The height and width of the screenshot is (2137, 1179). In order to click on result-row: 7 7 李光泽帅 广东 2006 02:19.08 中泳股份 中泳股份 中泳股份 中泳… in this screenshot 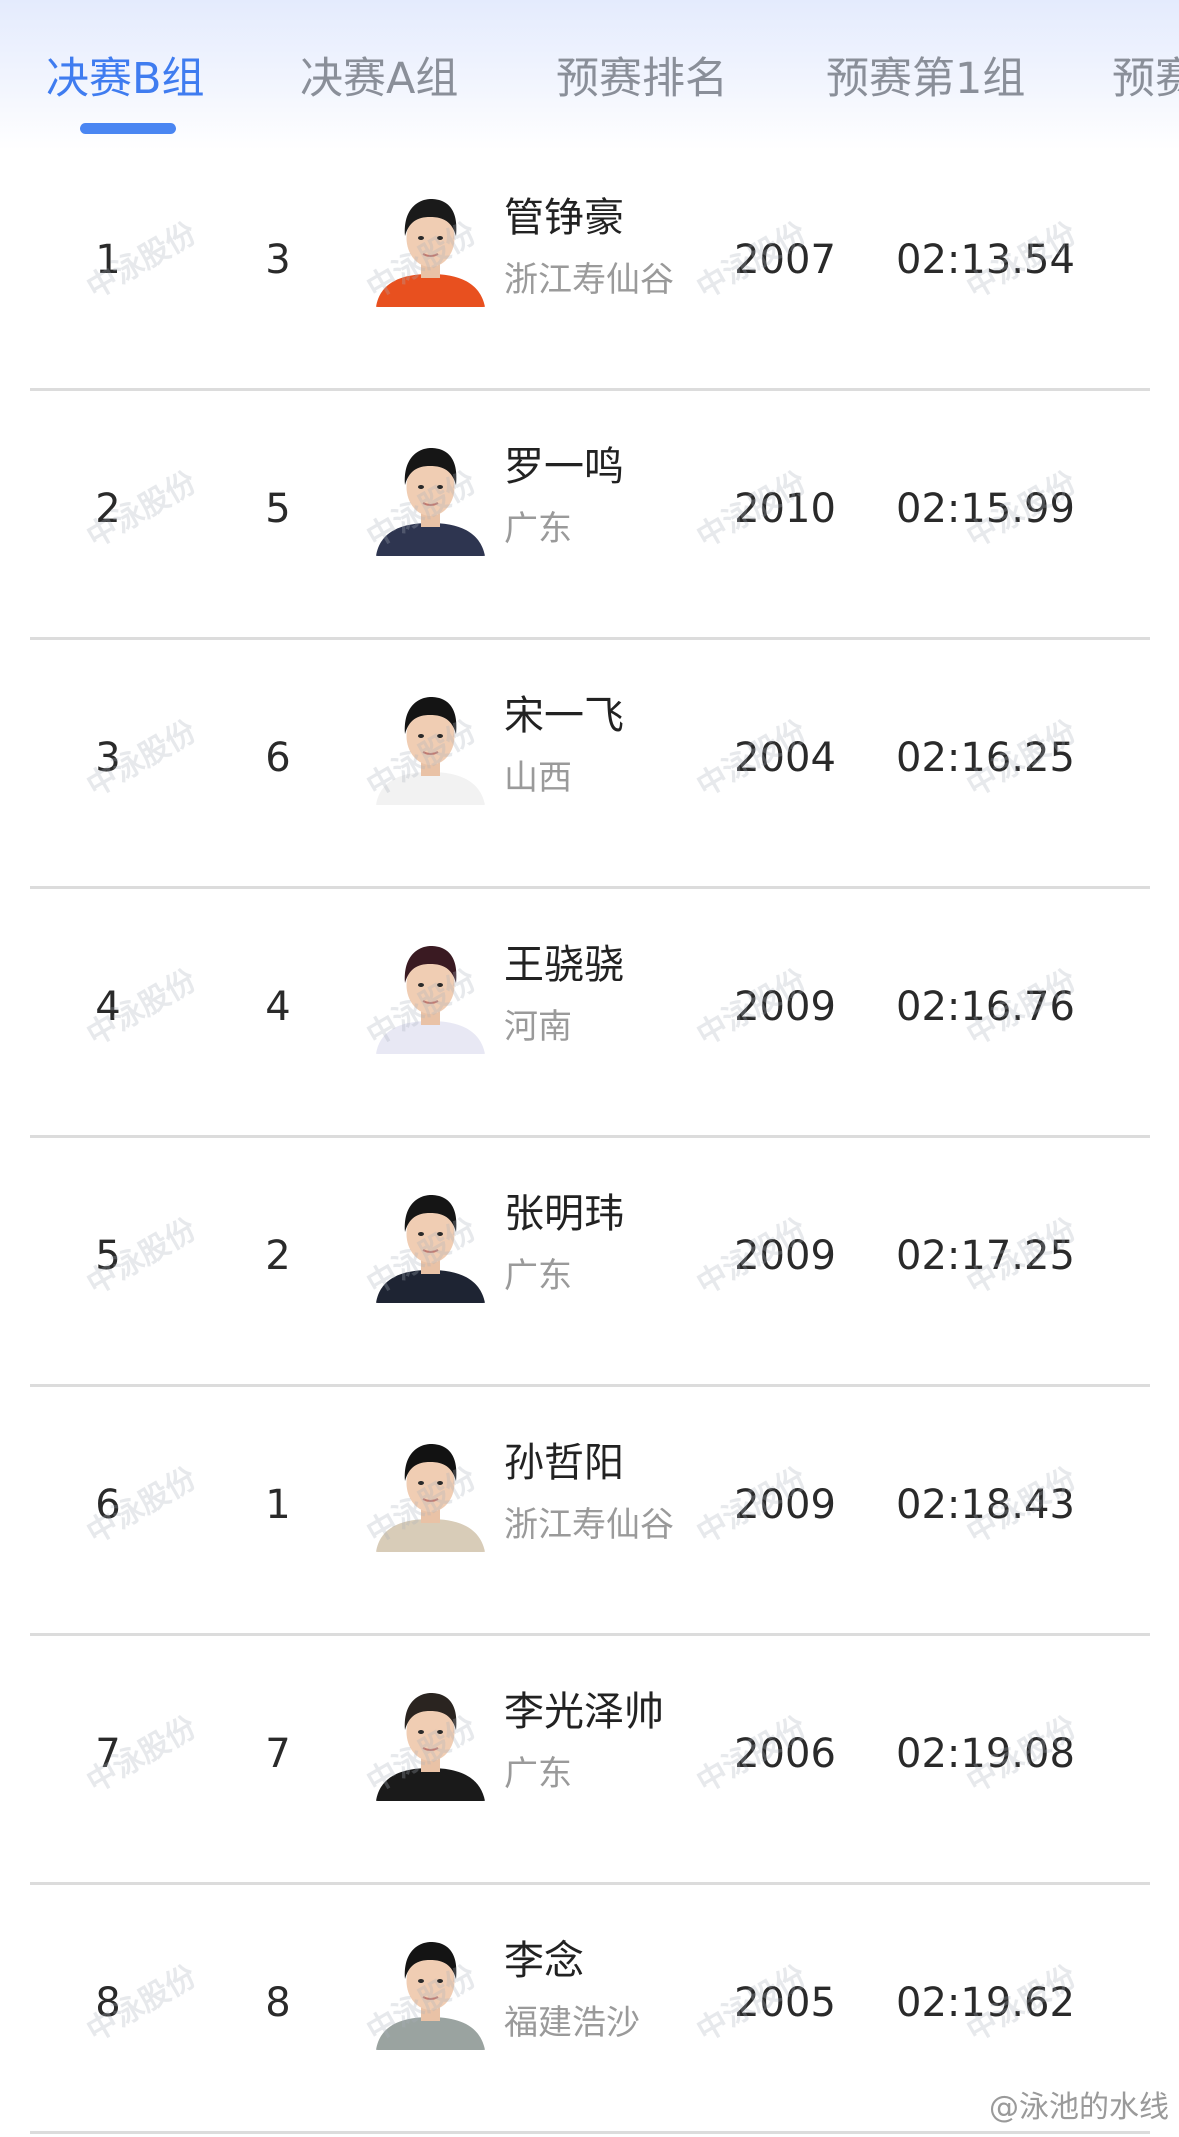, I will do `click(589, 1759)`.